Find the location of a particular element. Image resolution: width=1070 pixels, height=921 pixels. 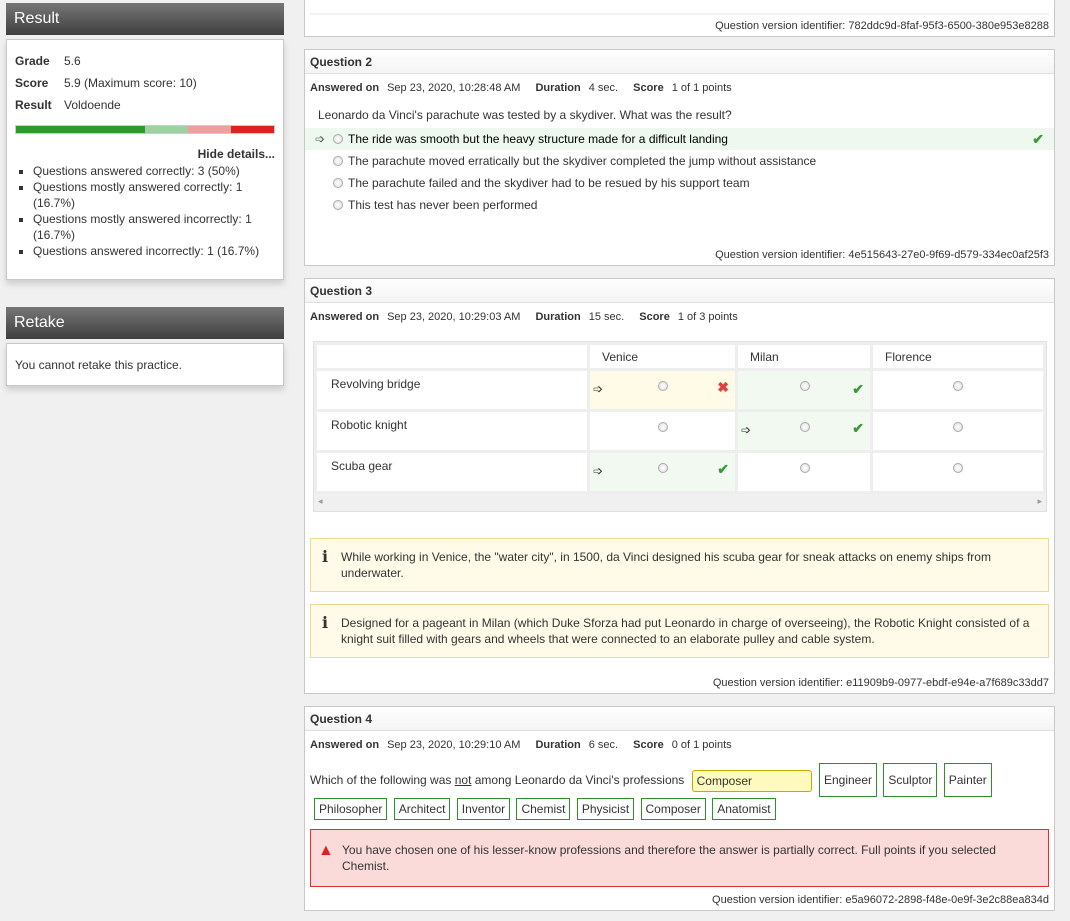

column-header: Milan is located at coordinates (804, 356).